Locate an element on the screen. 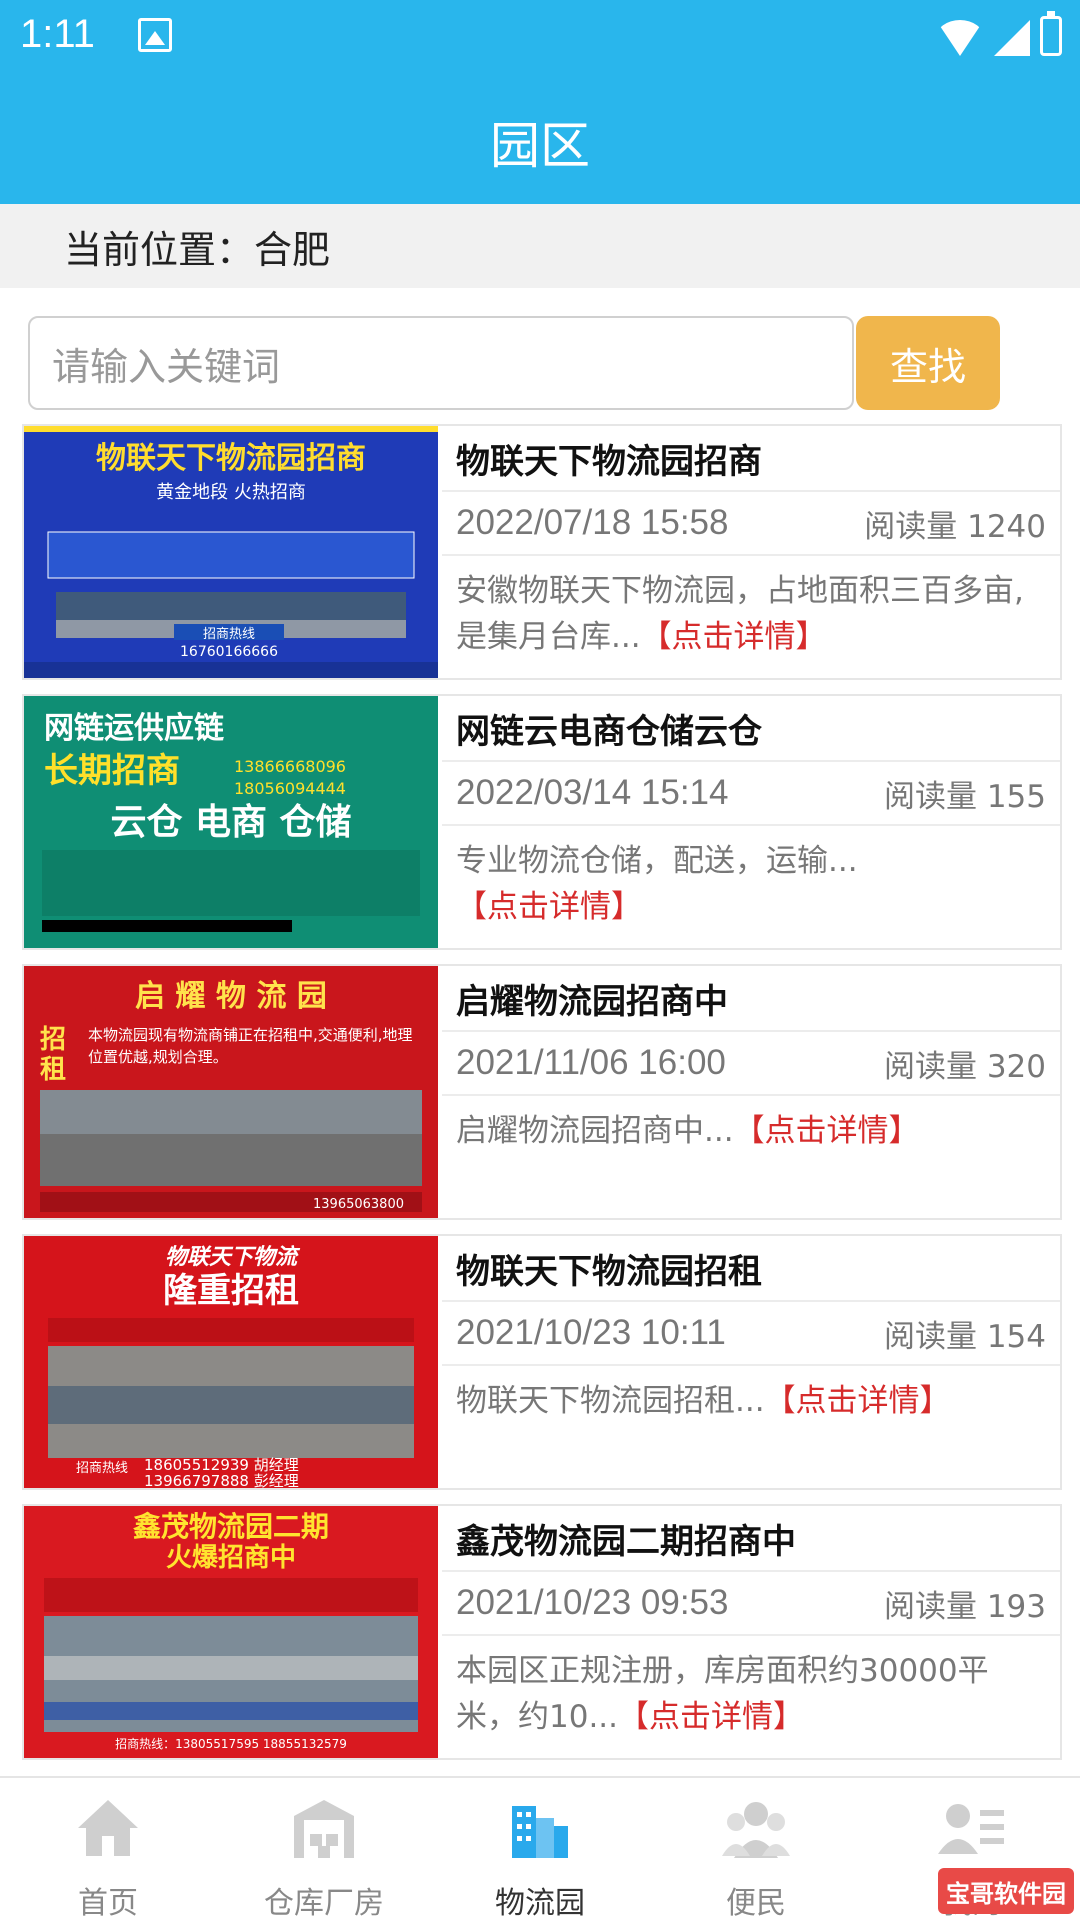  signal-icon is located at coordinates (1012, 38).